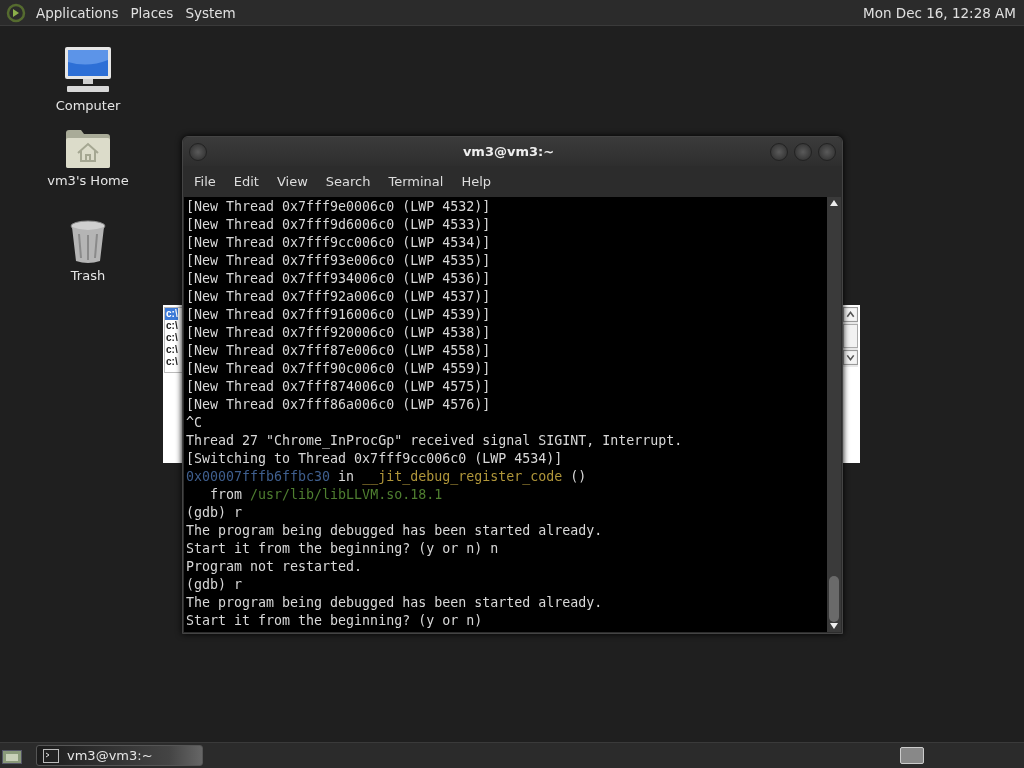  I want to click on trash-icon, so click(88, 242).